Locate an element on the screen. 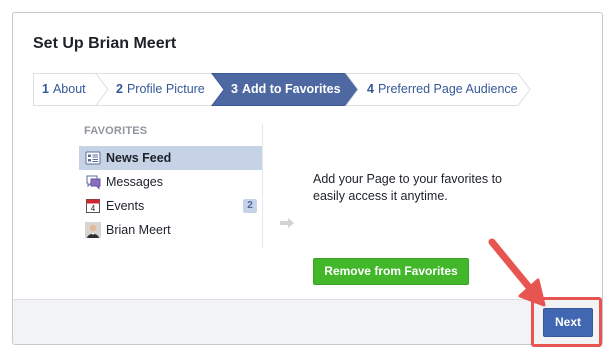  news-feed-icon is located at coordinates (93, 158).